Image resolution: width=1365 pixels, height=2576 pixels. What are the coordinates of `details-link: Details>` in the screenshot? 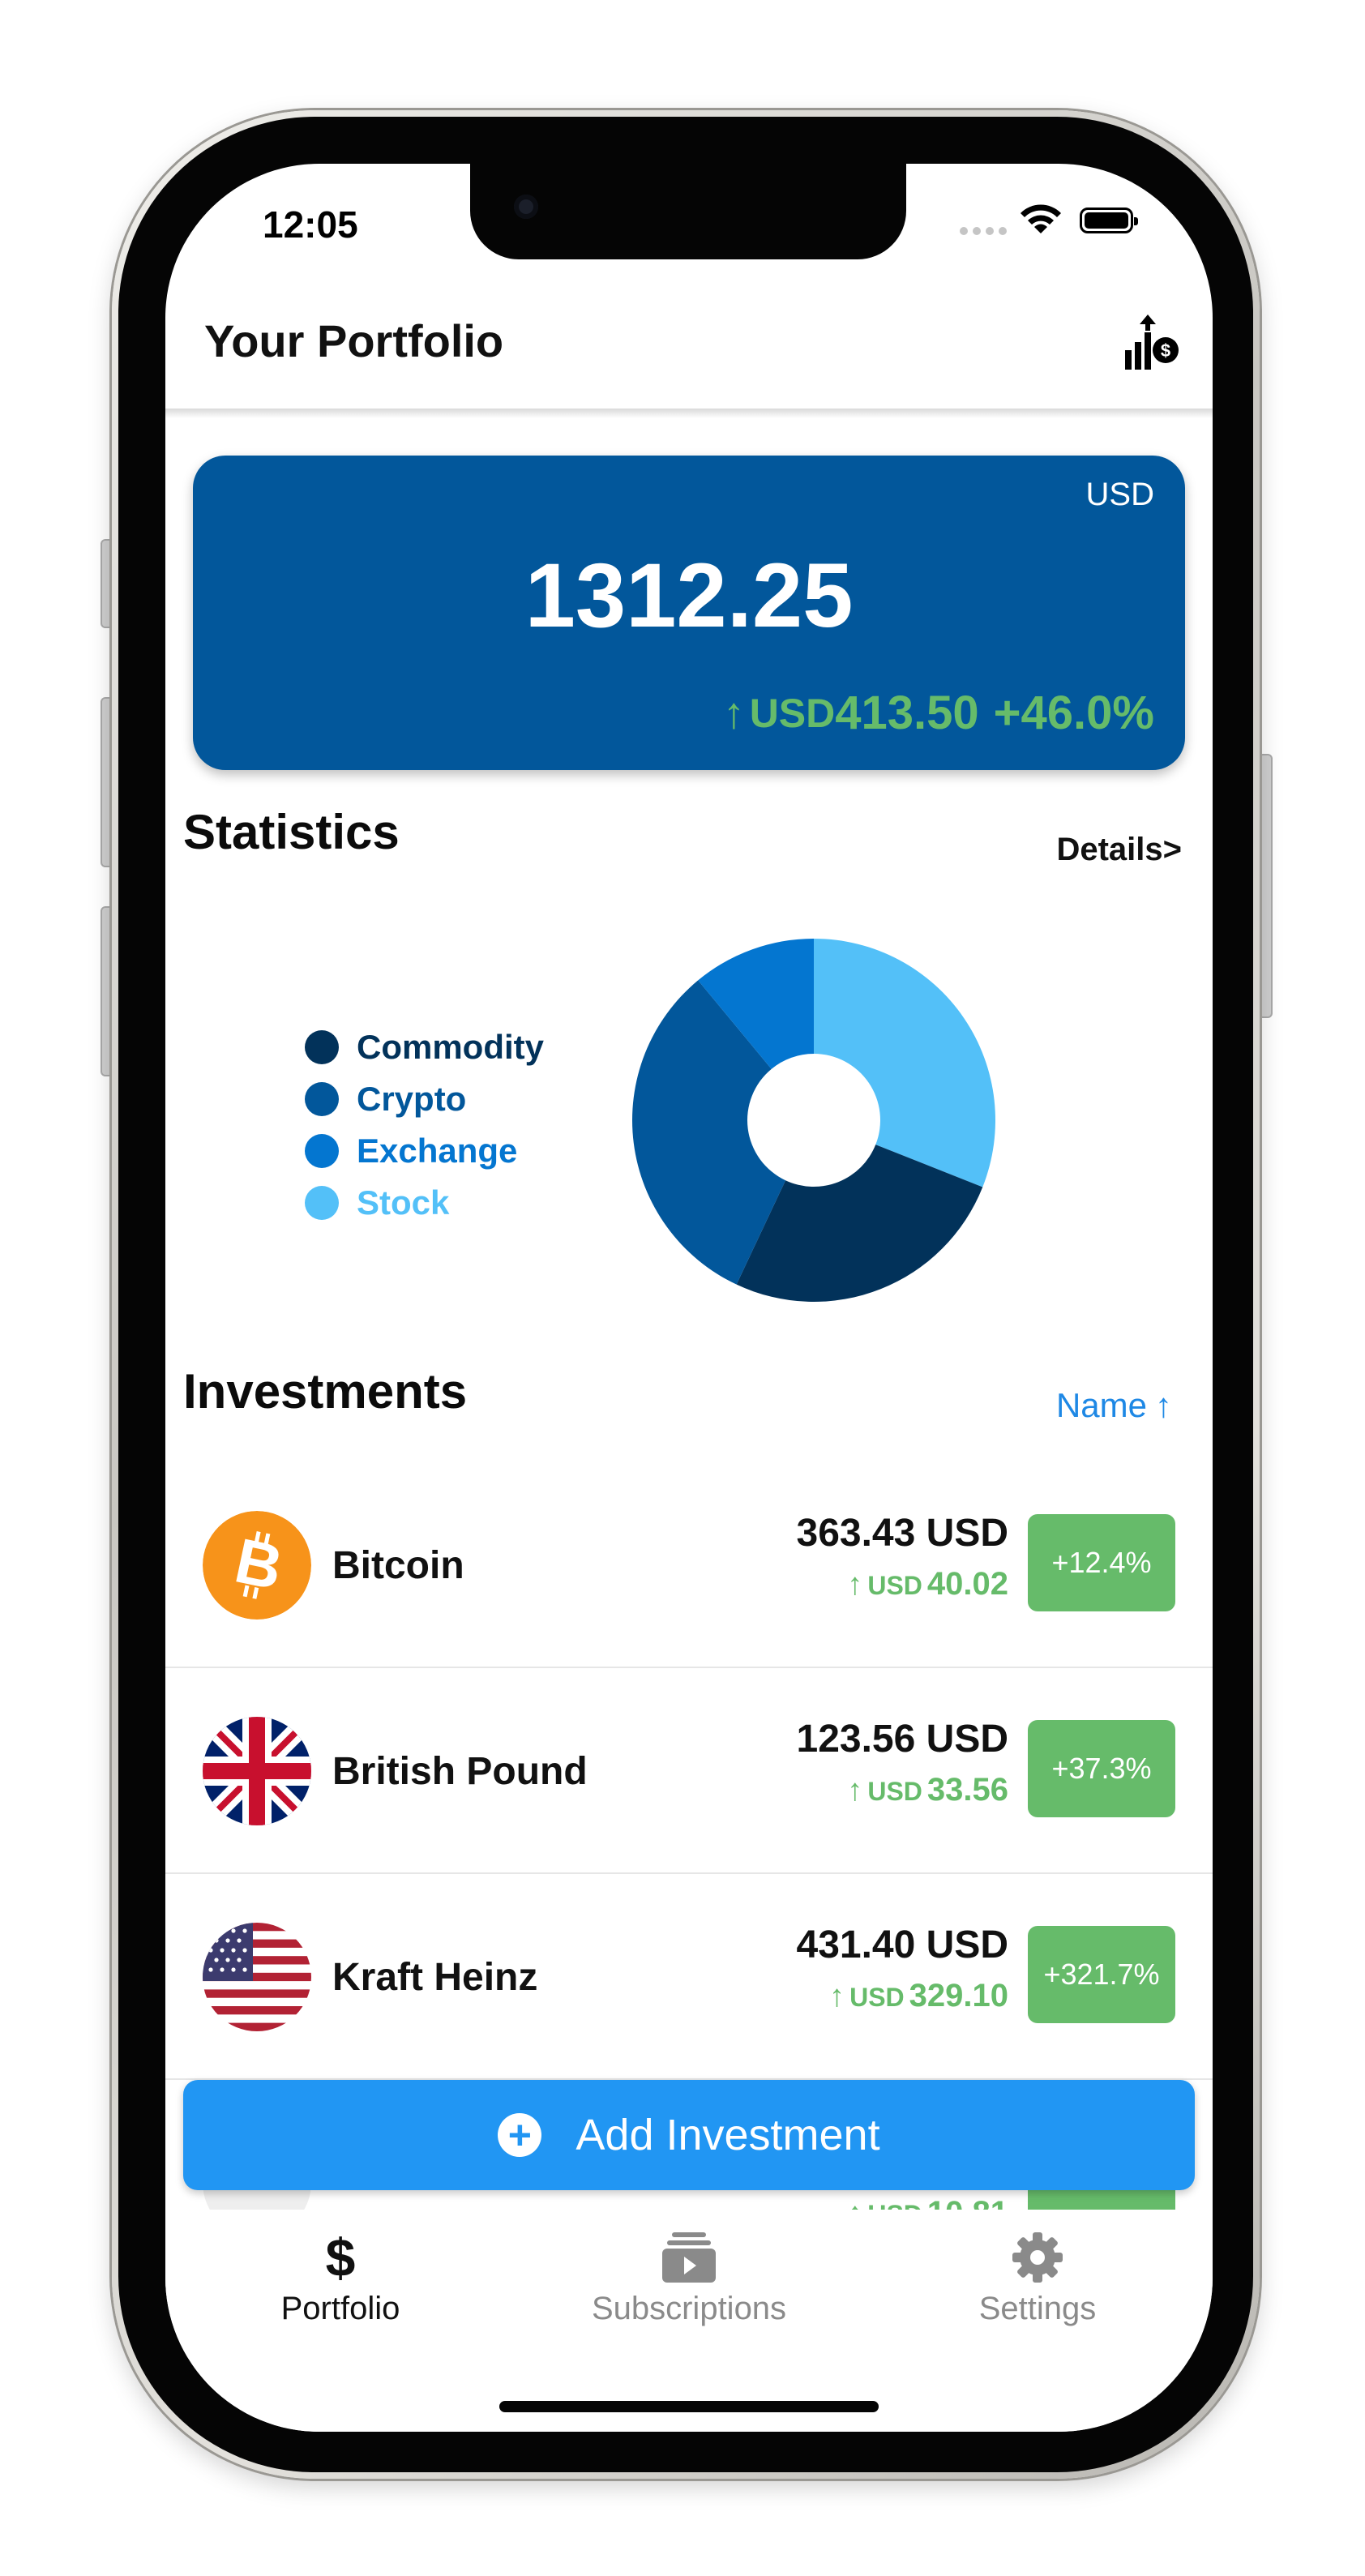 It's located at (1119, 850).